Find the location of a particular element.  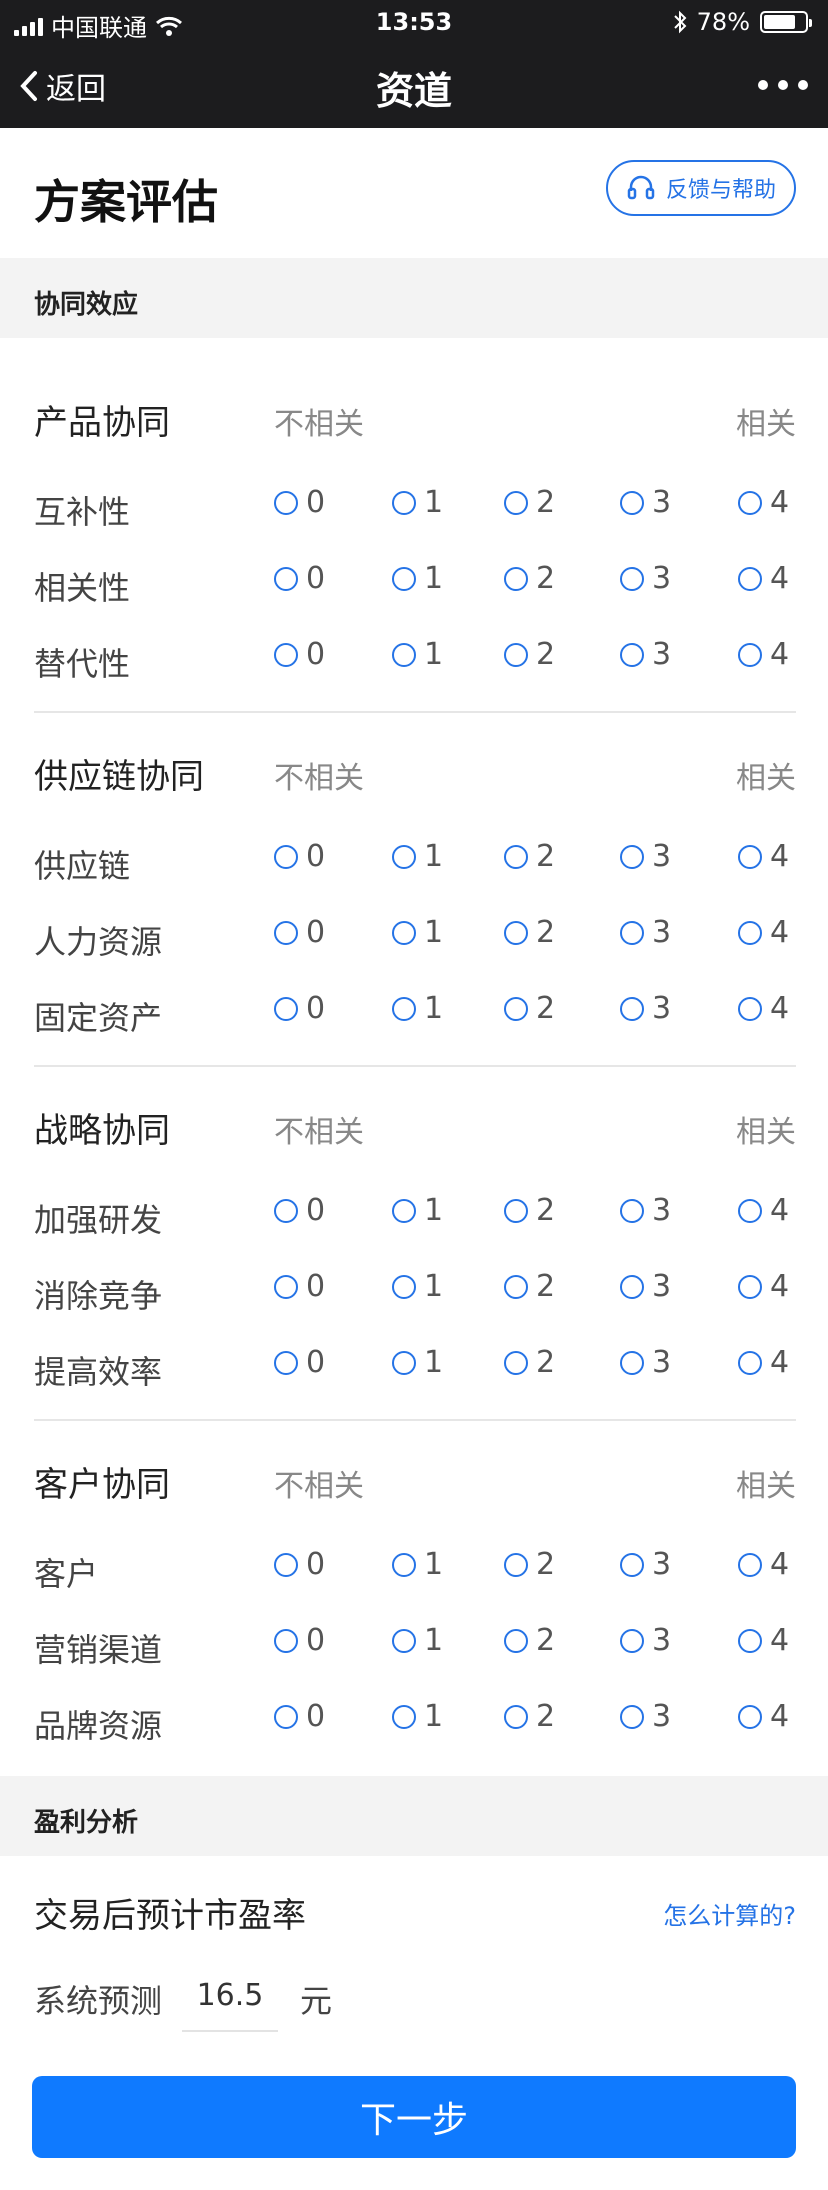

rating-row: 人力资源 0 1 2 3 4 is located at coordinates (415, 947).